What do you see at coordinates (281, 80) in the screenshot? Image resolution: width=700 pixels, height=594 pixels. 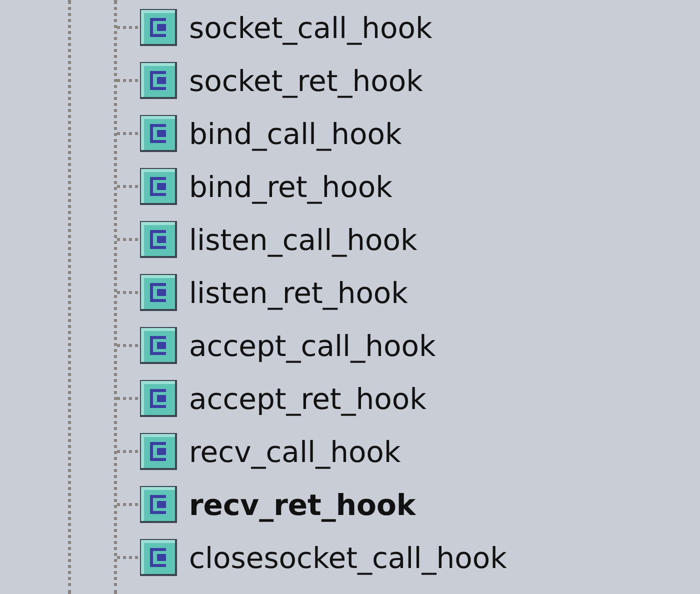 I see `tree-item: socket_ret_hook` at bounding box center [281, 80].